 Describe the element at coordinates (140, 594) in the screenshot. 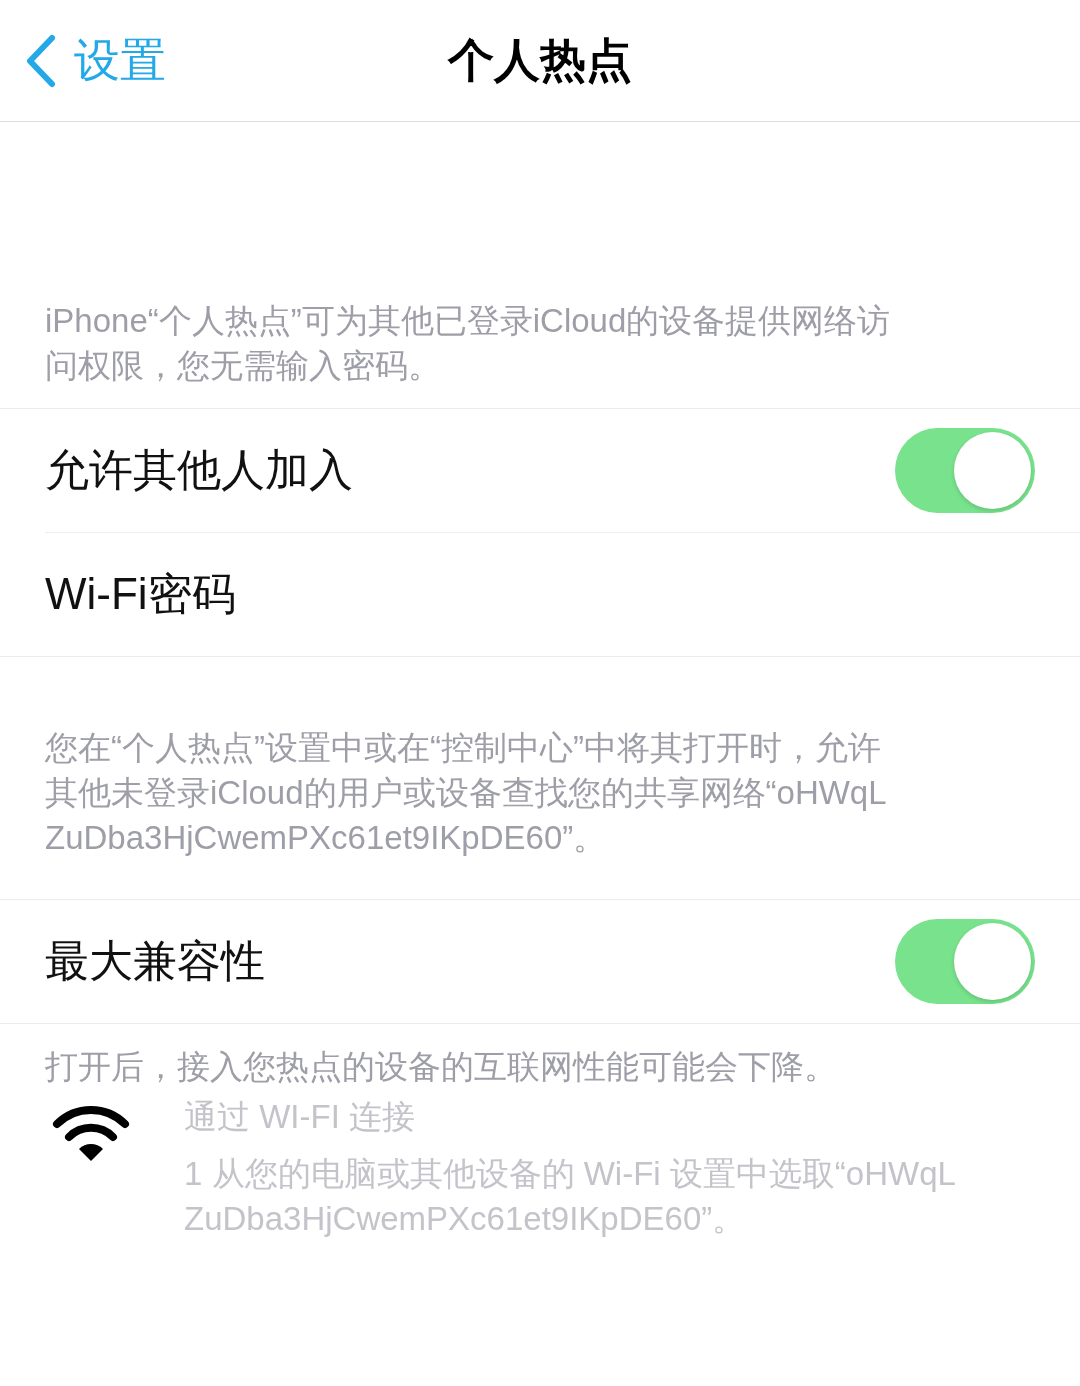

I see `setting-label: Wi-Fi密码` at that location.